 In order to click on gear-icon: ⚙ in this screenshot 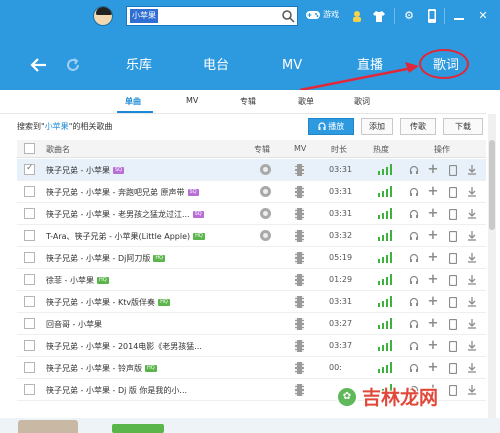, I will do `click(409, 16)`.